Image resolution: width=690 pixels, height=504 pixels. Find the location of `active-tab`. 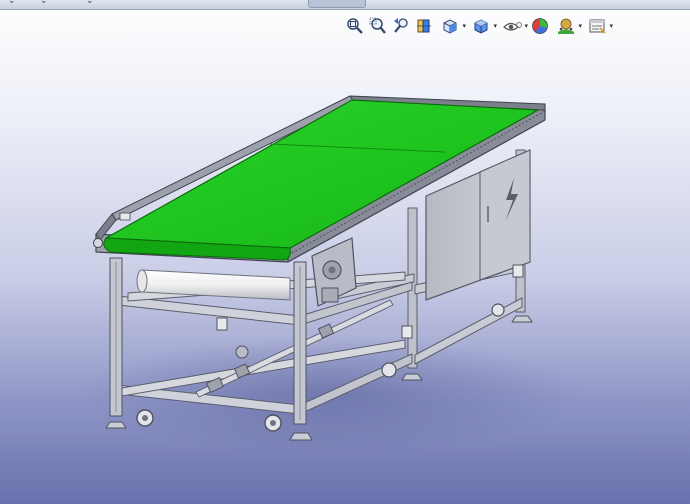

active-tab is located at coordinates (337, 4).